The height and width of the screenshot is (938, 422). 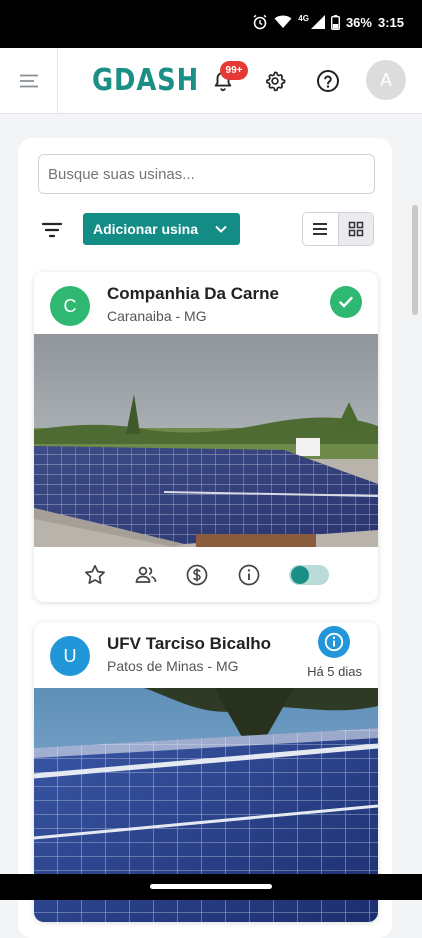 I want to click on plant-active-toggle, so click(x=309, y=575).